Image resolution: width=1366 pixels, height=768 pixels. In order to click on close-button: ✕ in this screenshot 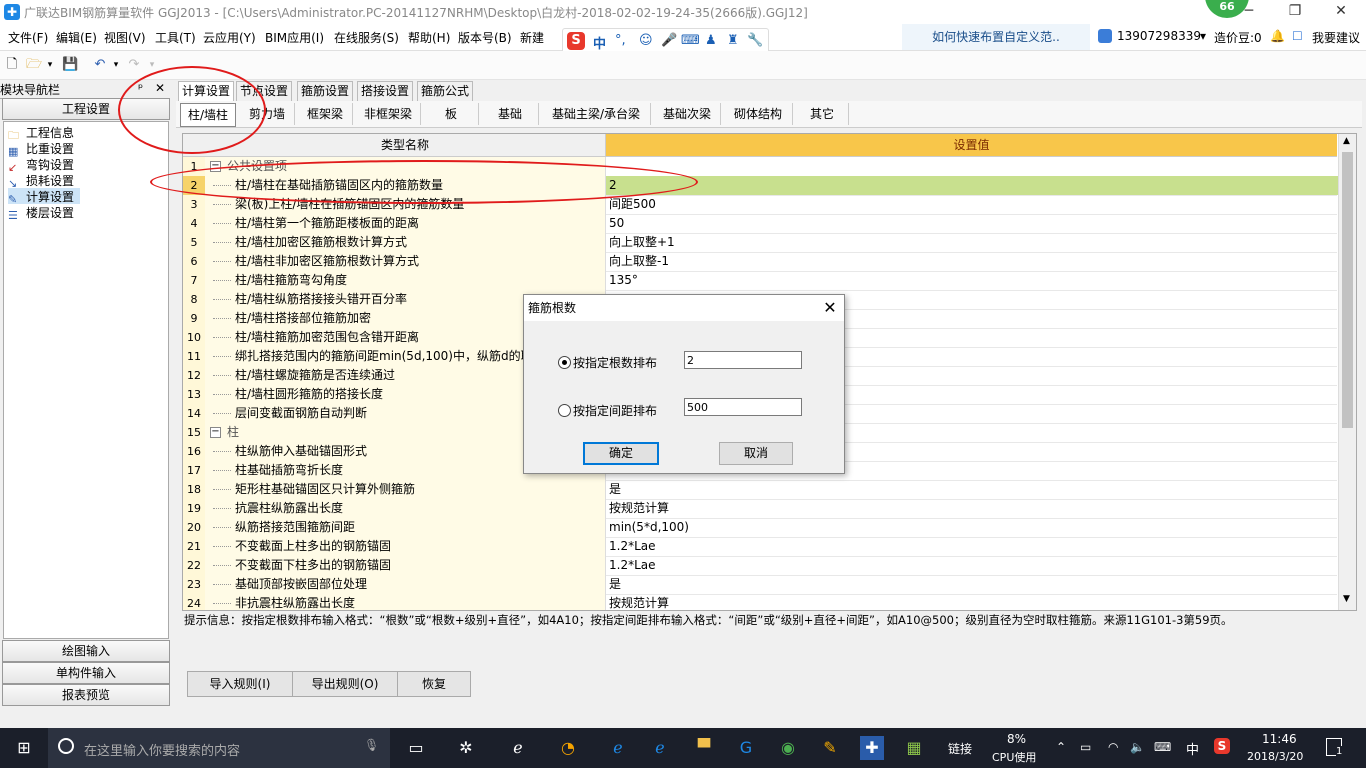, I will do `click(1341, 12)`.